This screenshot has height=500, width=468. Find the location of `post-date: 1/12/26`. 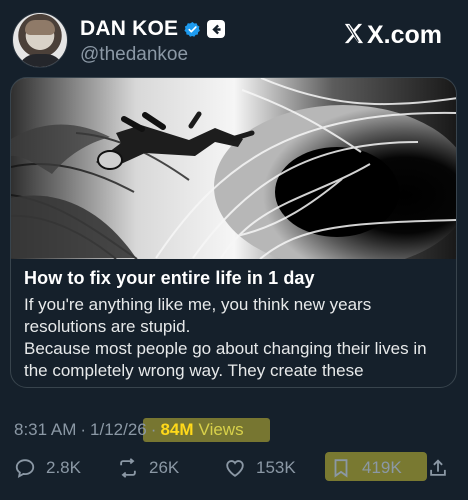

post-date: 1/12/26 is located at coordinates (118, 430).